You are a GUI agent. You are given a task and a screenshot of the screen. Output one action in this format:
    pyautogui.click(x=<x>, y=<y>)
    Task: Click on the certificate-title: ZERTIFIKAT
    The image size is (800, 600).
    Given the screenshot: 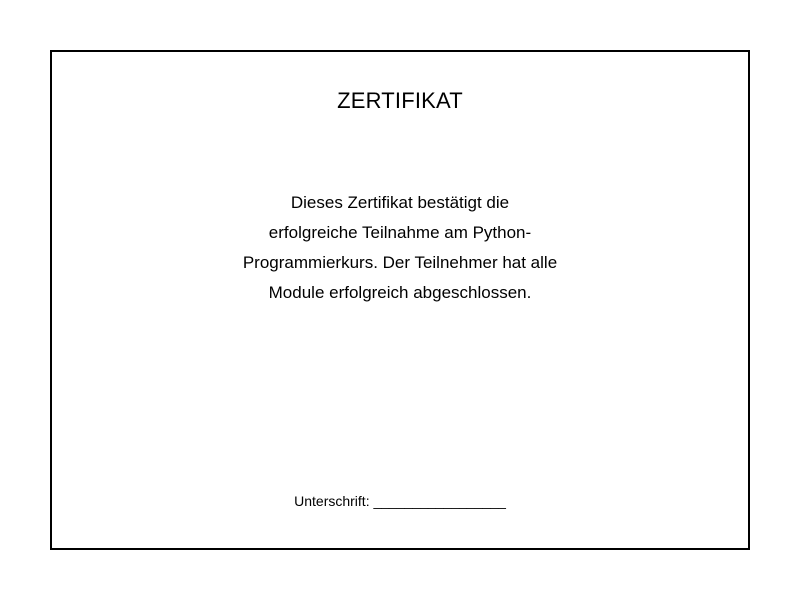 What is the action you would take?
    pyautogui.click(x=400, y=100)
    